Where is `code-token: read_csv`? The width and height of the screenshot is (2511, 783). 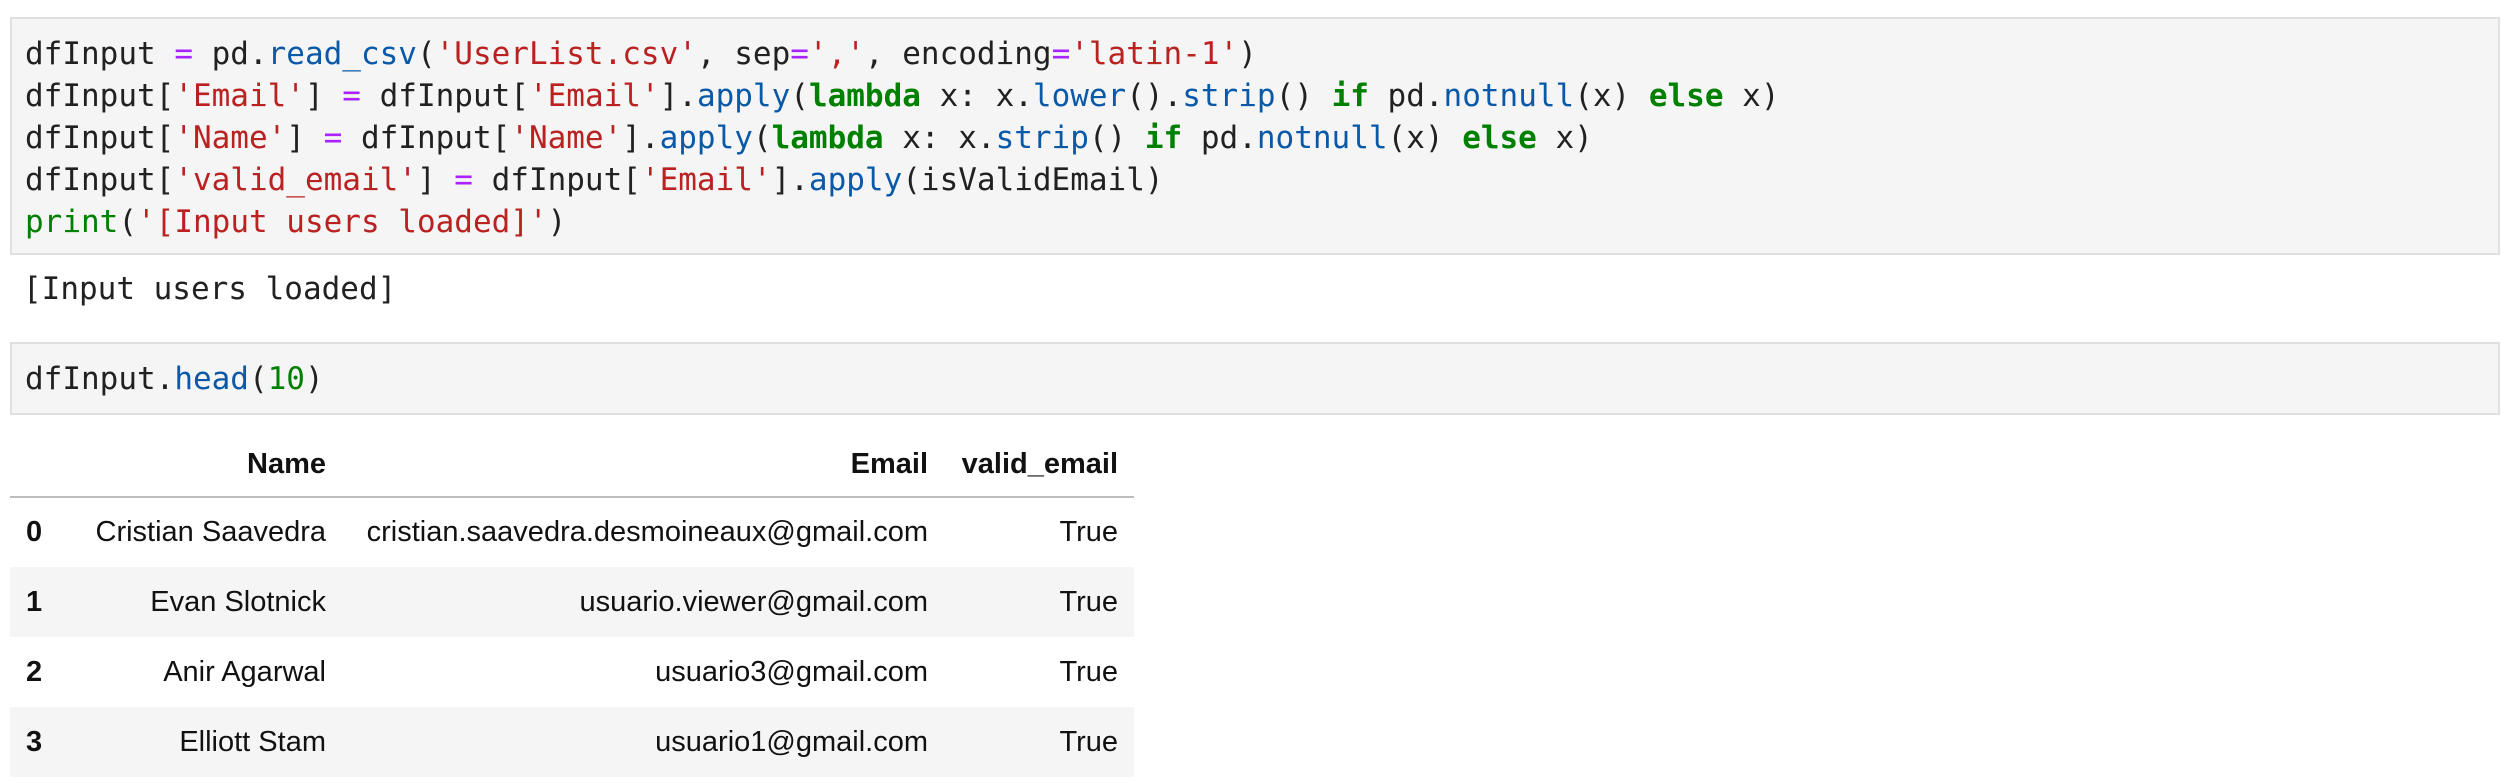 code-token: read_csv is located at coordinates (342, 54).